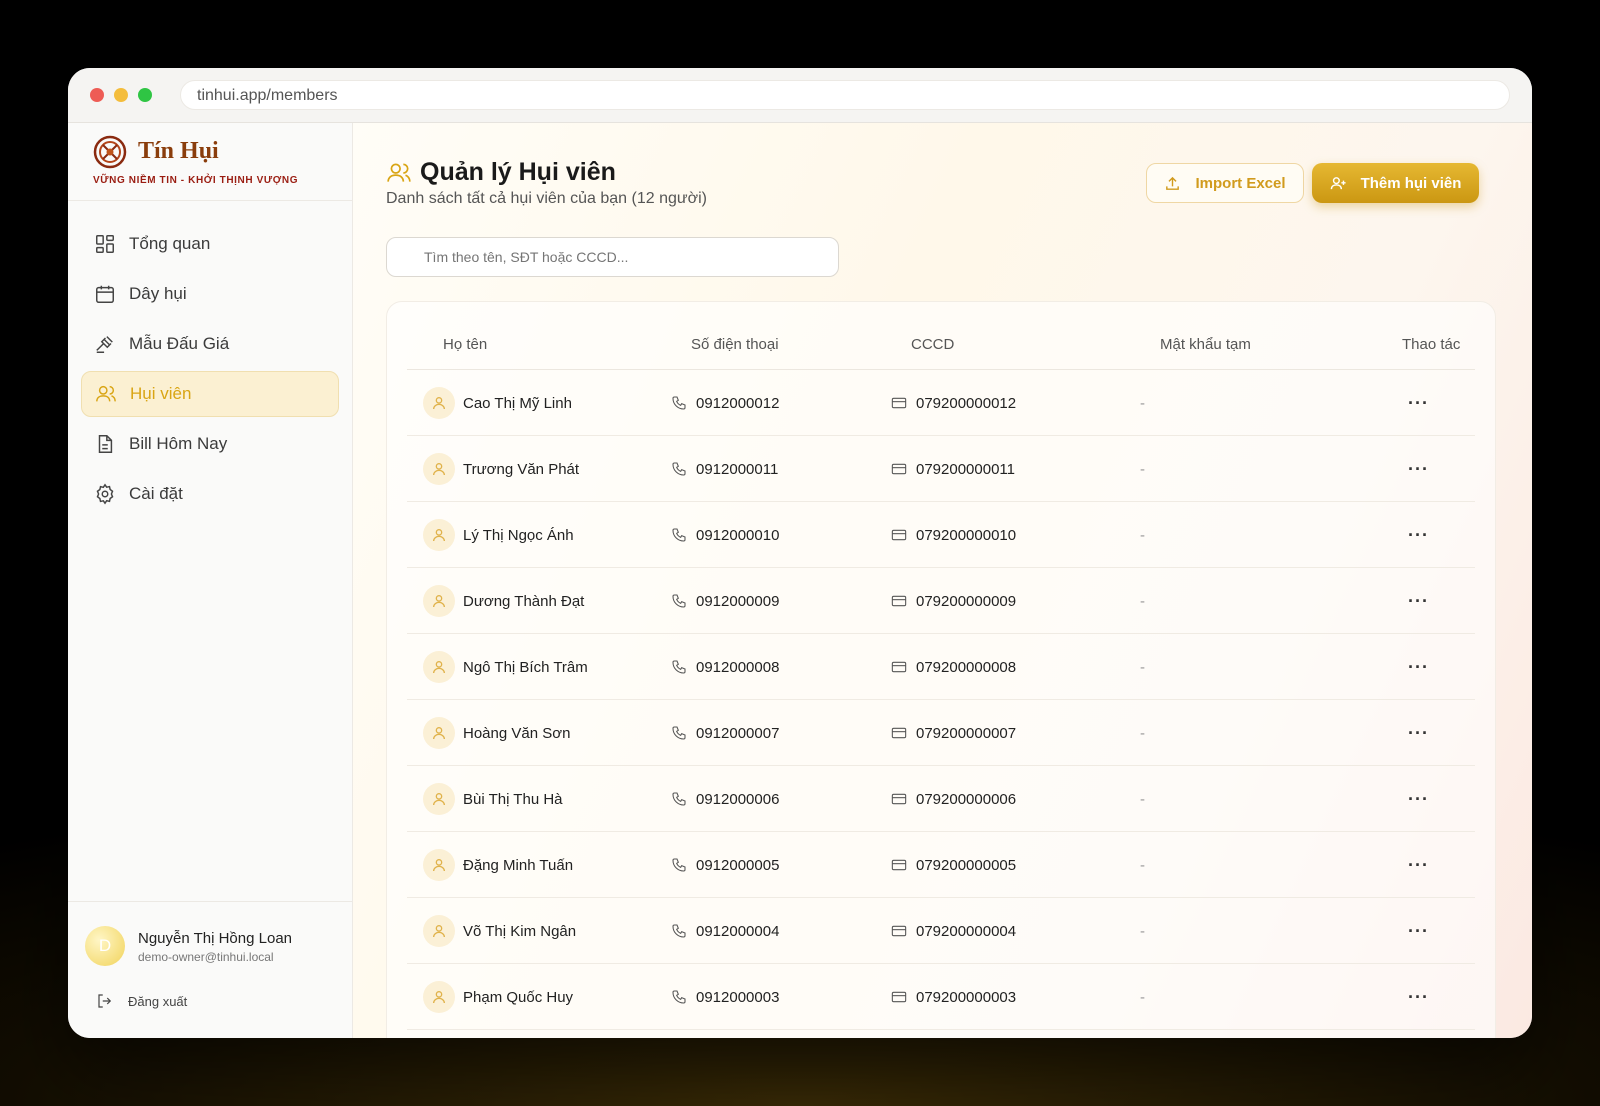  Describe the element at coordinates (845, 95) in the screenshot. I see `address-bar: tinhui.app/members` at that location.